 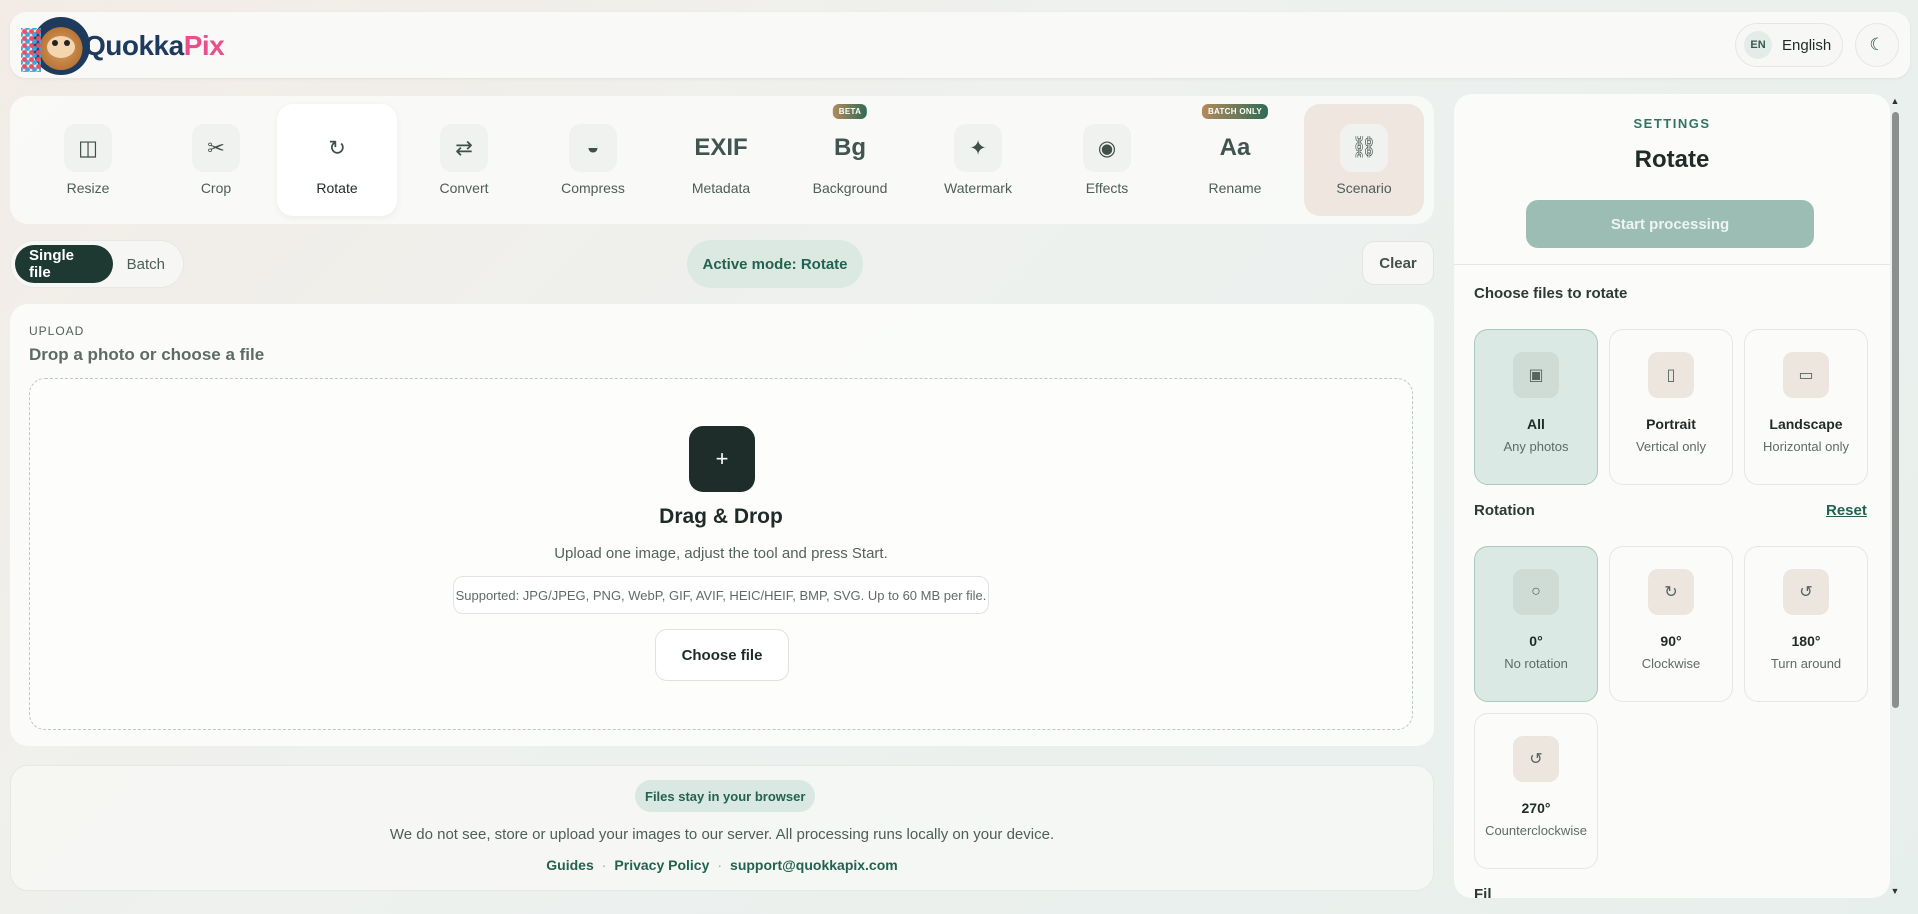 What do you see at coordinates (1536, 407) in the screenshot?
I see `files-option-all: ▣ All Any photos` at bounding box center [1536, 407].